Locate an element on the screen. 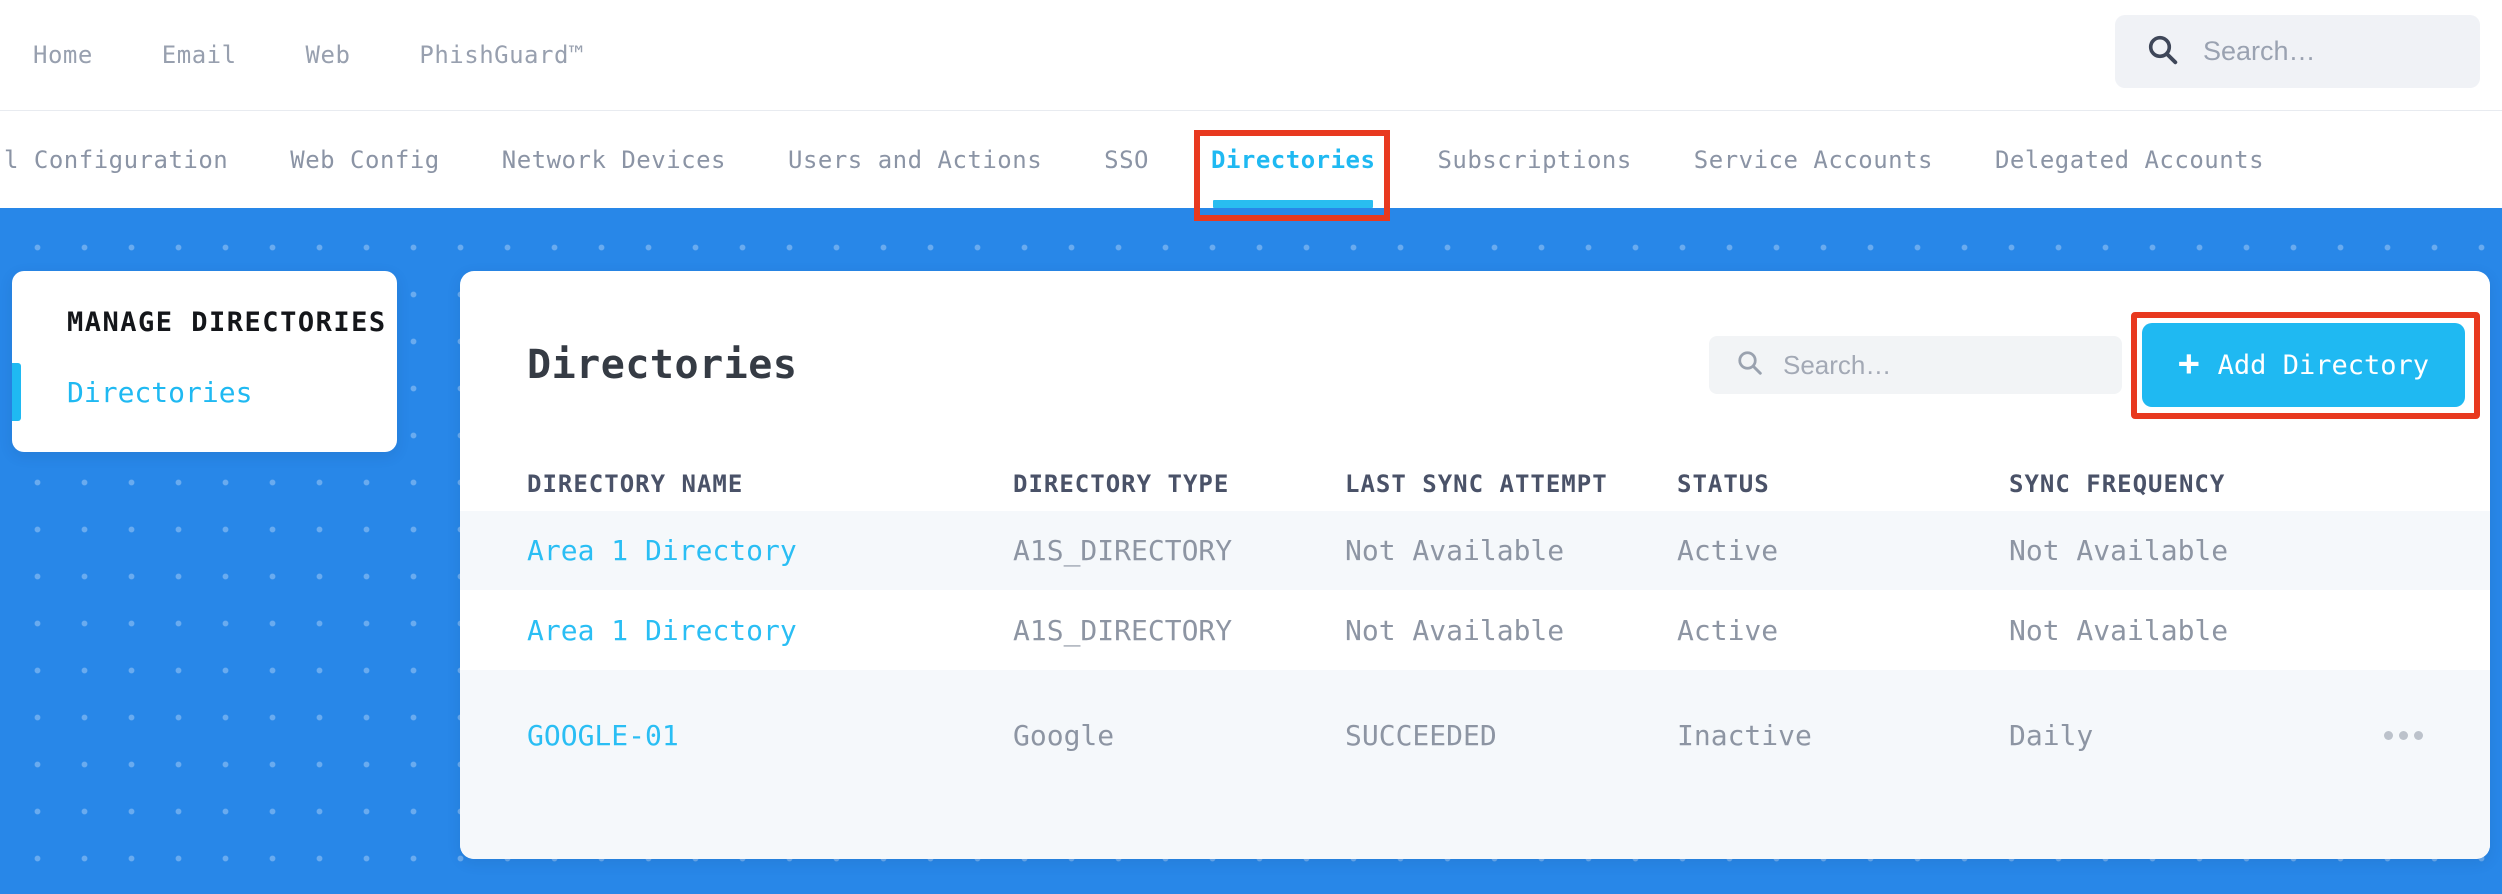 The width and height of the screenshot is (2502, 894). add-directory-wrap: + Add Directory is located at coordinates (2305, 365).